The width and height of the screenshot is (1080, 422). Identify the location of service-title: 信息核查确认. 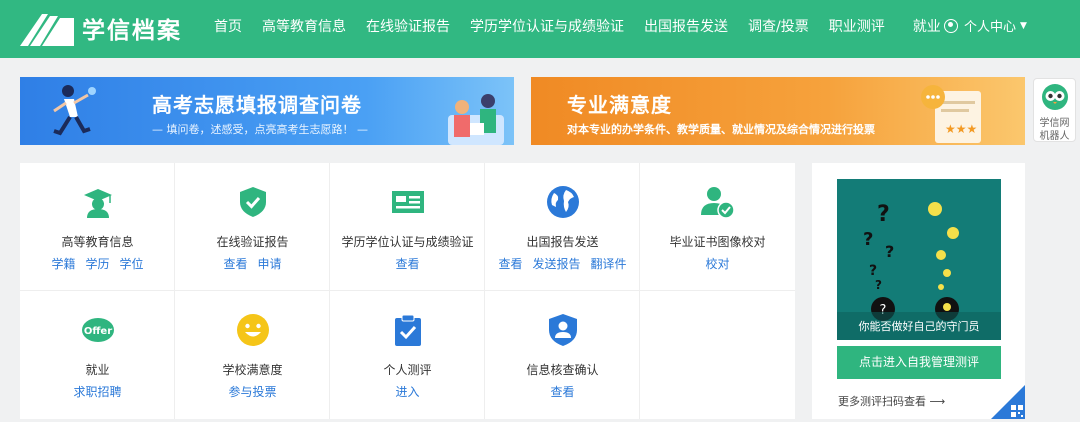
(562, 370).